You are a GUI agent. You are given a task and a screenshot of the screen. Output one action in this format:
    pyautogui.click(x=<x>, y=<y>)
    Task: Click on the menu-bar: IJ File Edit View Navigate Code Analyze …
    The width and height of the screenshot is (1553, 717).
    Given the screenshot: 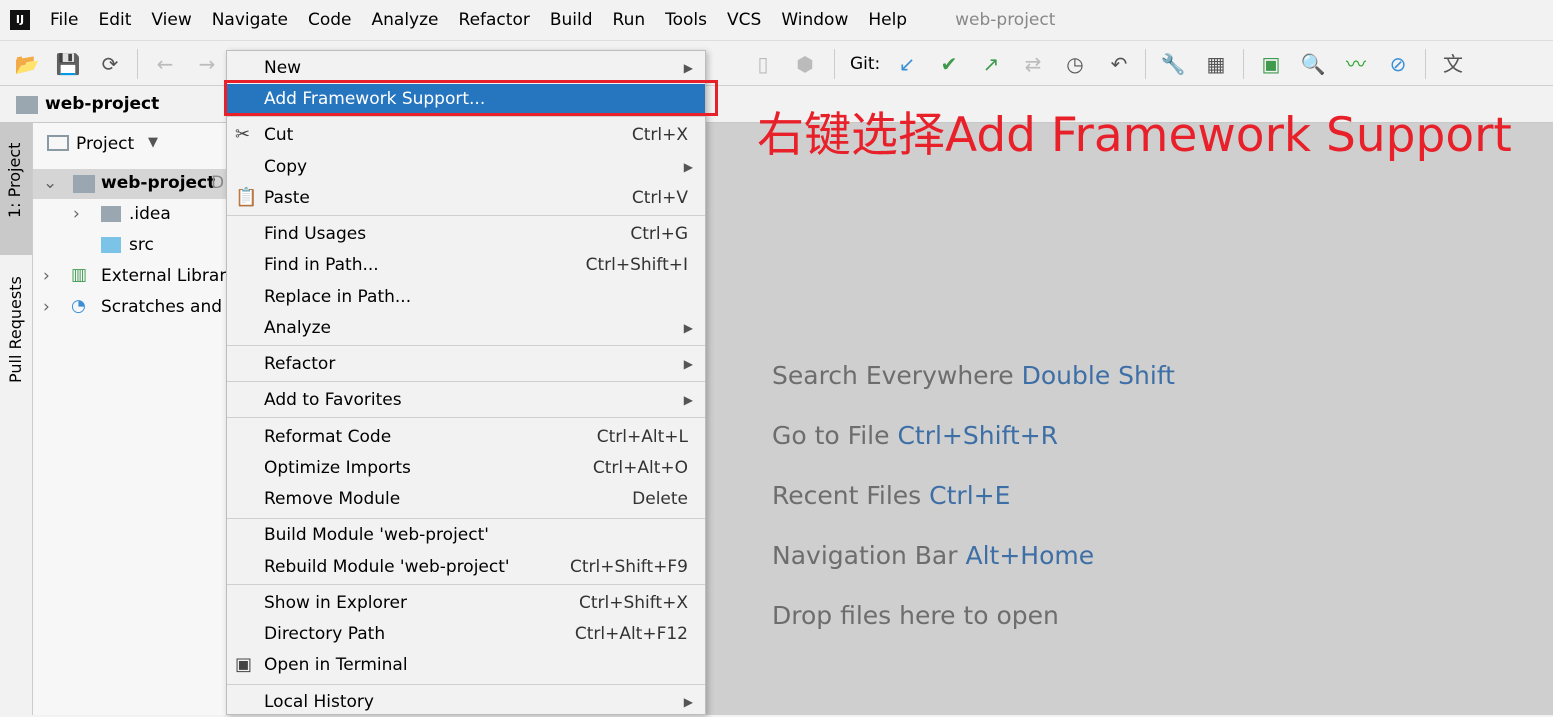 What is the action you would take?
    pyautogui.click(x=776, y=20)
    